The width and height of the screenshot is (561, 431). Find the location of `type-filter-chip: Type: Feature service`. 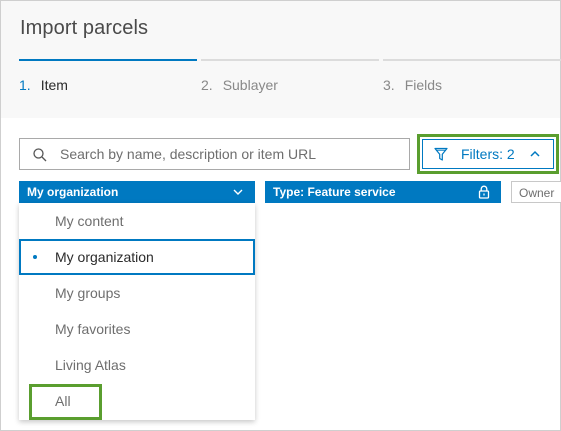

type-filter-chip: Type: Feature service is located at coordinates (383, 192).